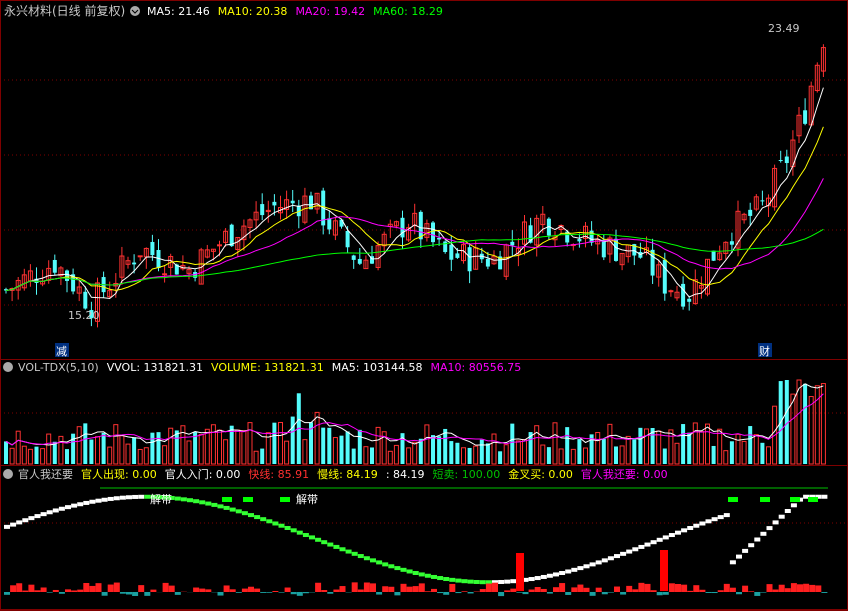 This screenshot has height=611, width=848. I want to click on vol-dropdown-icon, so click(8, 367).